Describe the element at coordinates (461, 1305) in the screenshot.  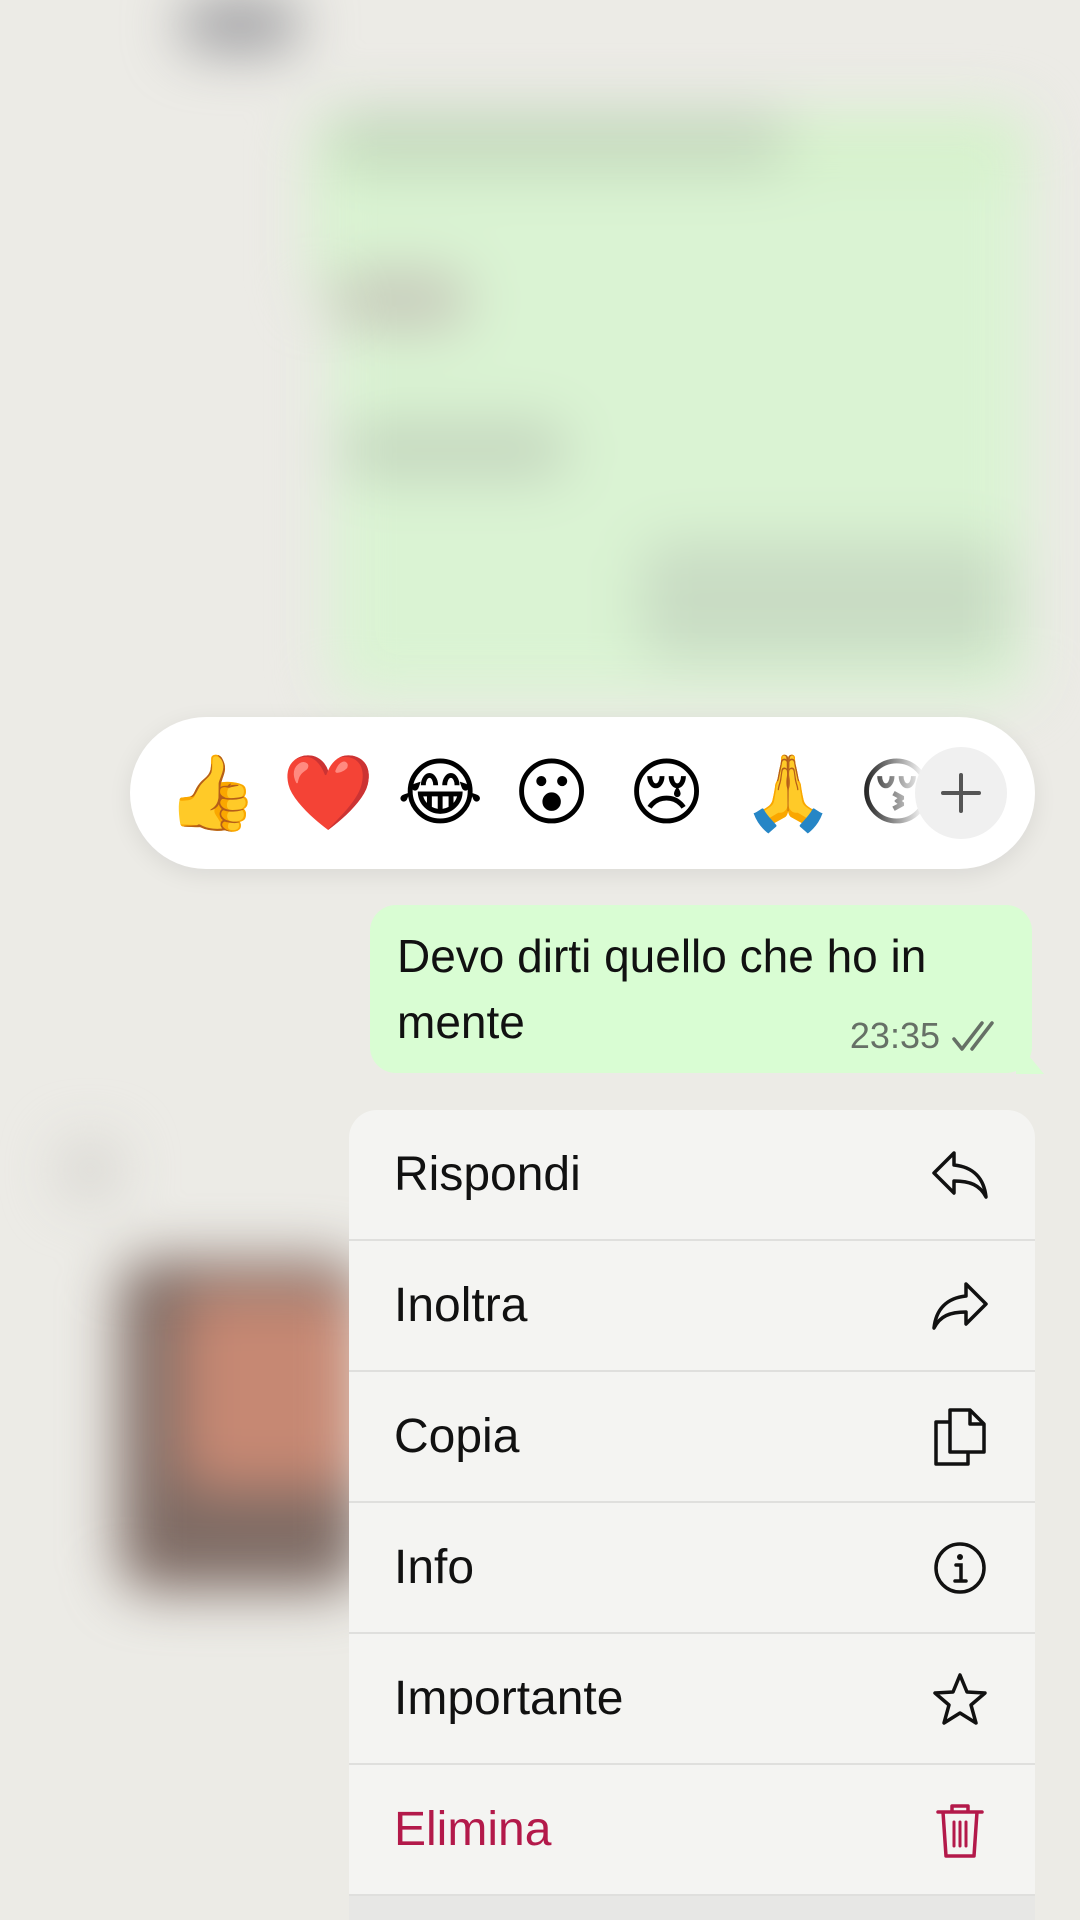
I see `menu-item-label: Inoltra` at that location.